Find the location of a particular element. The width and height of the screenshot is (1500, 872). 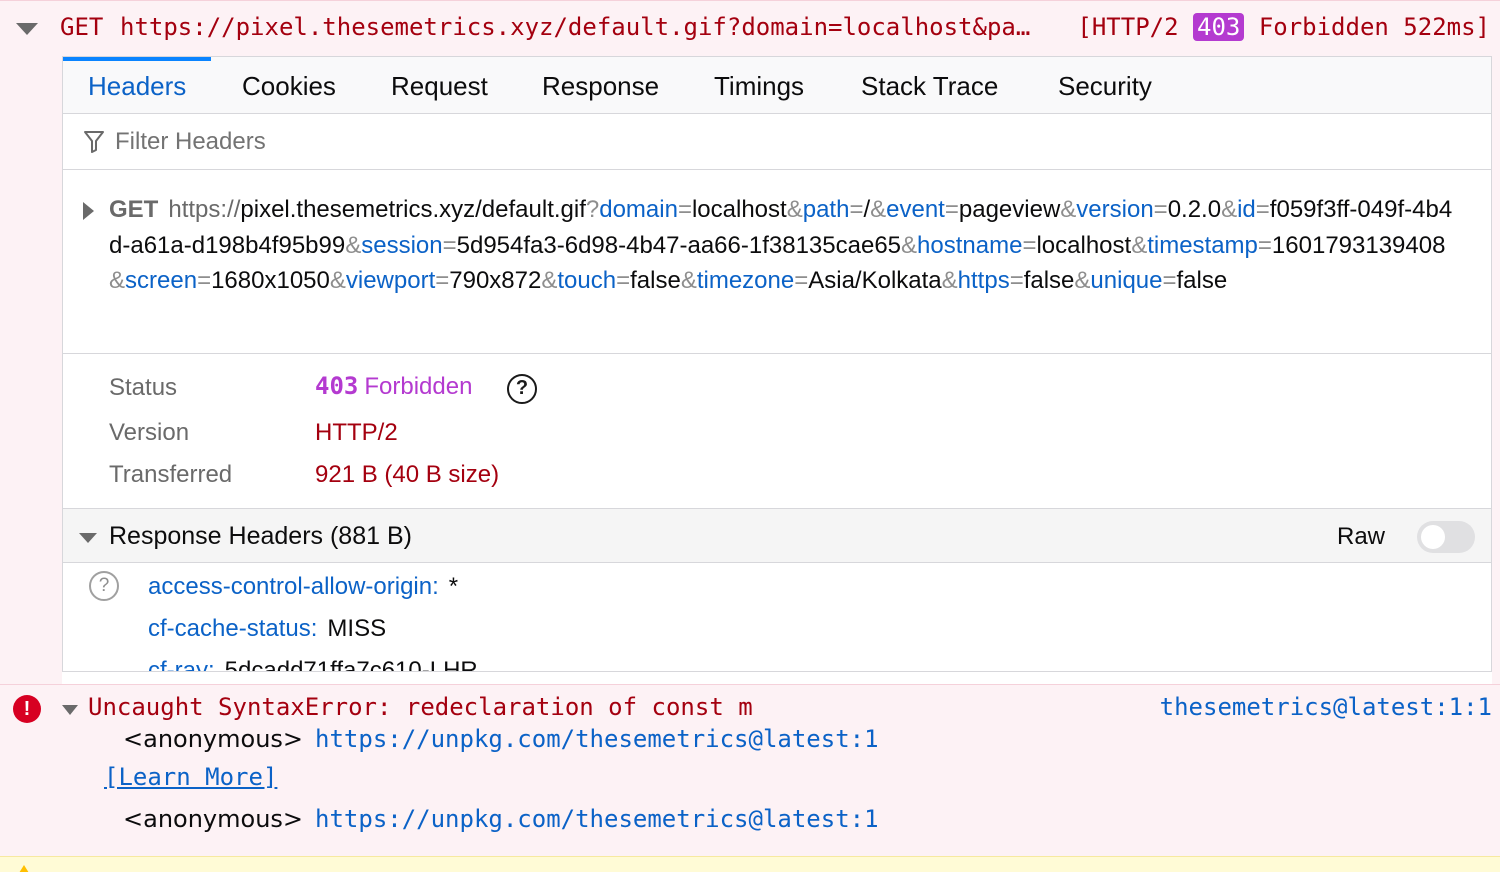

param-value: 790x872 is located at coordinates (495, 280).